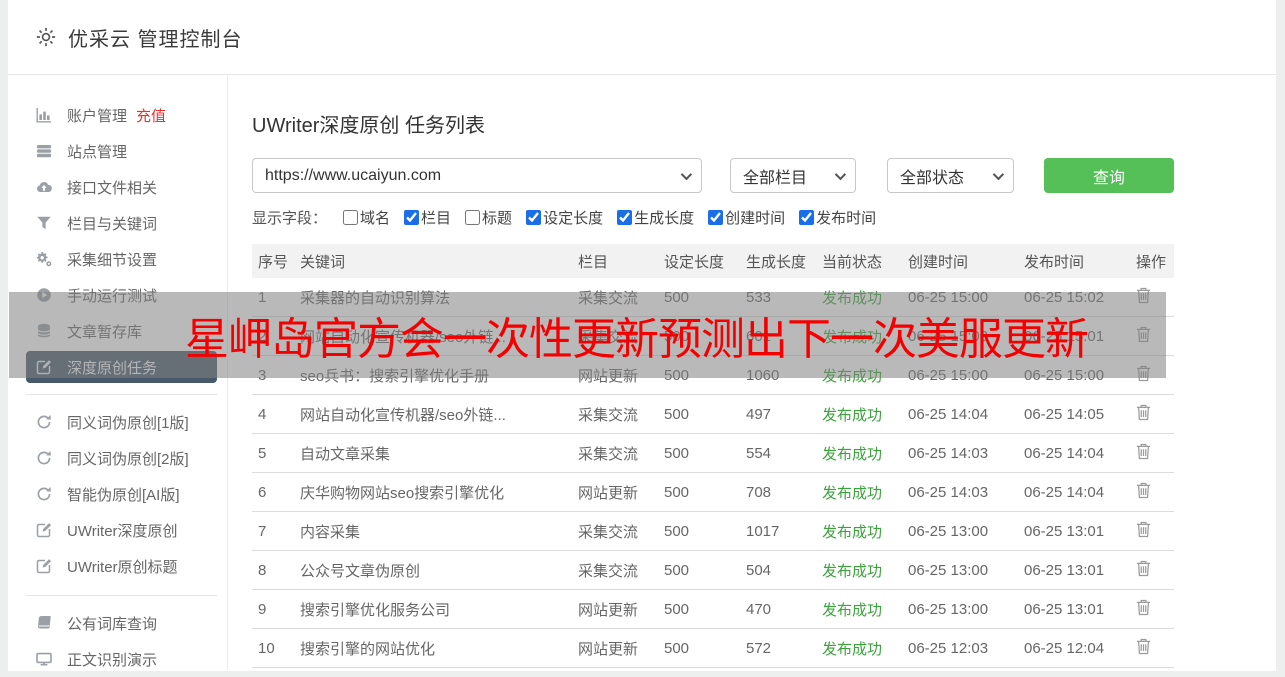 Image resolution: width=1285 pixels, height=677 pixels. What do you see at coordinates (262, 609) in the screenshot?
I see `cell-no: 9` at bounding box center [262, 609].